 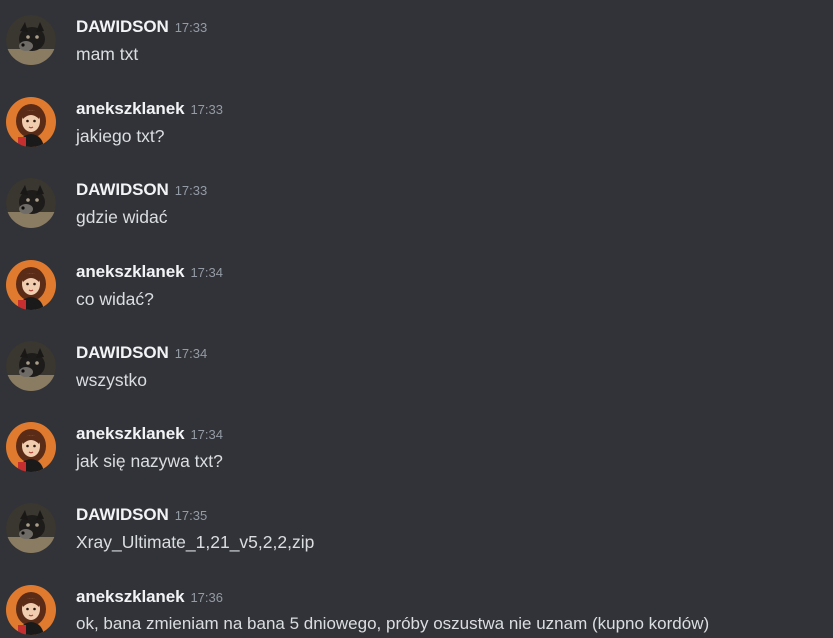 What do you see at coordinates (149, 461) in the screenshot?
I see `message-content: jak się nazywa txt?` at bounding box center [149, 461].